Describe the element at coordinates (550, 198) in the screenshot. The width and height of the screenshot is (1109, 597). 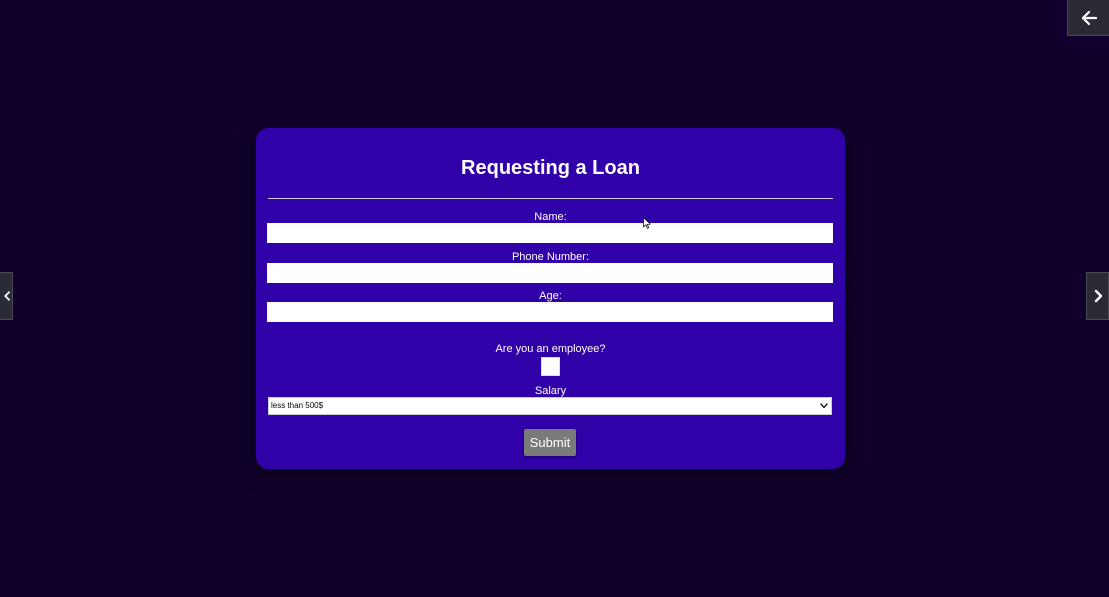
I see `title-divider` at that location.